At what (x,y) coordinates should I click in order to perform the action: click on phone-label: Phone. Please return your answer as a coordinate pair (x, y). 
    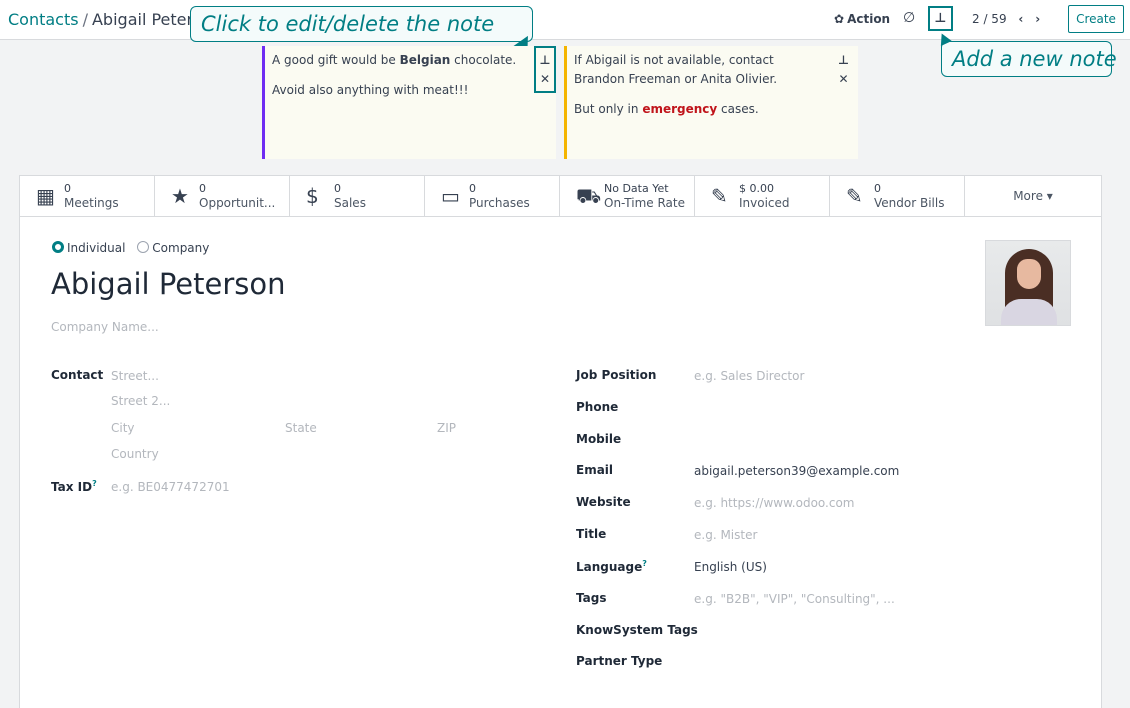
    Looking at the image, I should click on (597, 407).